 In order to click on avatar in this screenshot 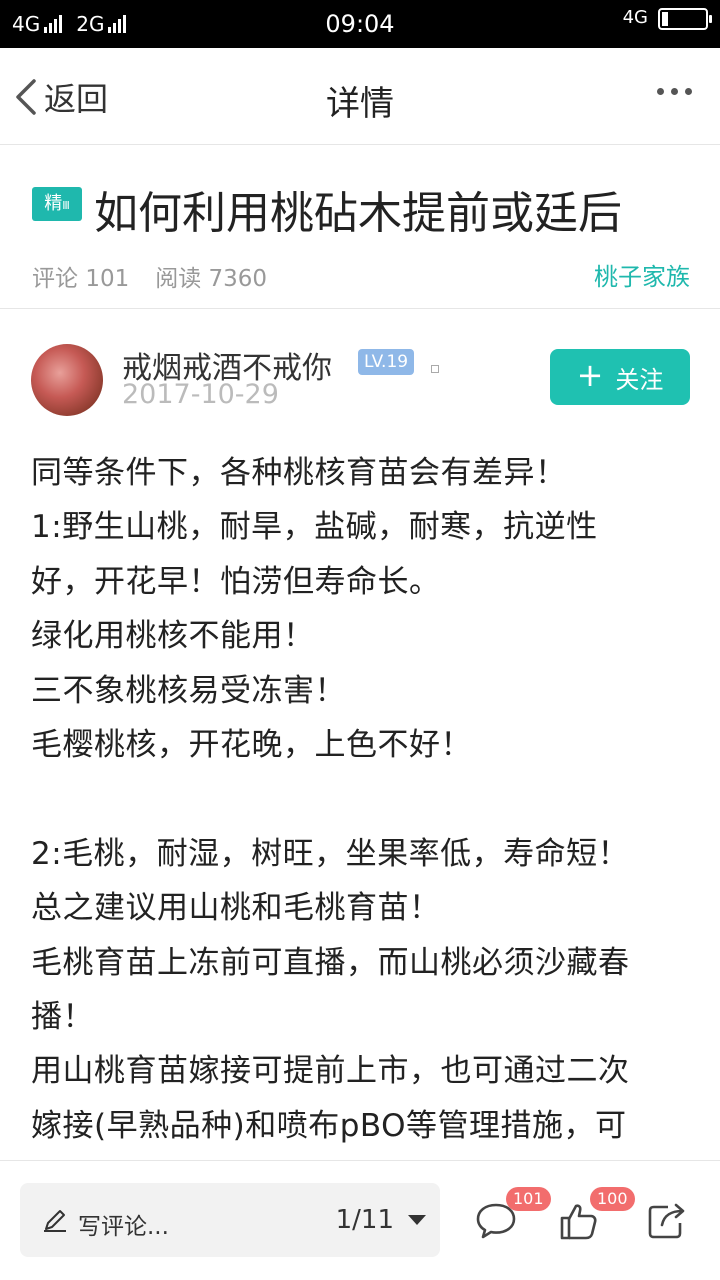, I will do `click(67, 380)`.